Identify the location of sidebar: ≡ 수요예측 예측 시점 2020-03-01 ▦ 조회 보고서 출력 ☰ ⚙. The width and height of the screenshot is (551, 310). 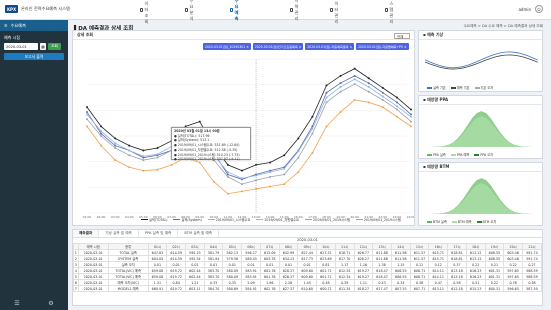
(34, 165).